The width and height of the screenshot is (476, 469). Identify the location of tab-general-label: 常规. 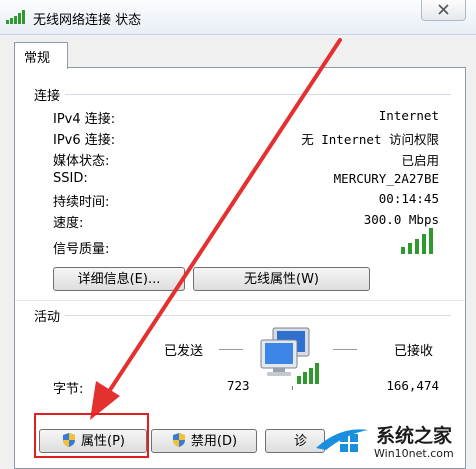
(37, 58).